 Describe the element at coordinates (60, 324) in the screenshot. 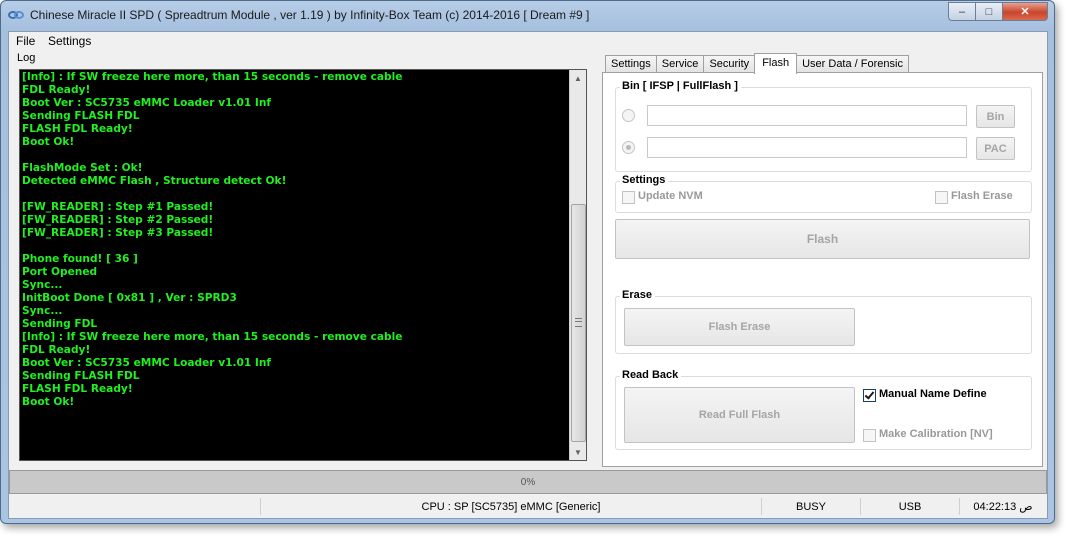

I see `log-line: Sending FDL` at that location.